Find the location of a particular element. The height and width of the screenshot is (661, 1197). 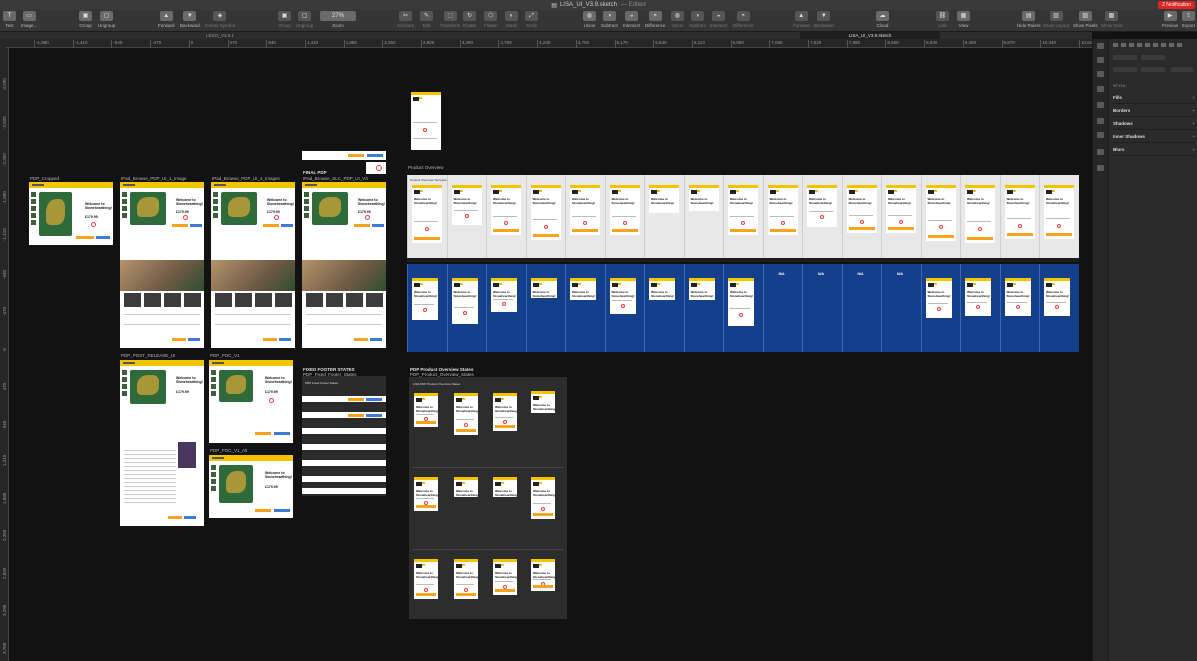

show-layout-button: ▥ Show Layout is located at coordinates (1056, 19).